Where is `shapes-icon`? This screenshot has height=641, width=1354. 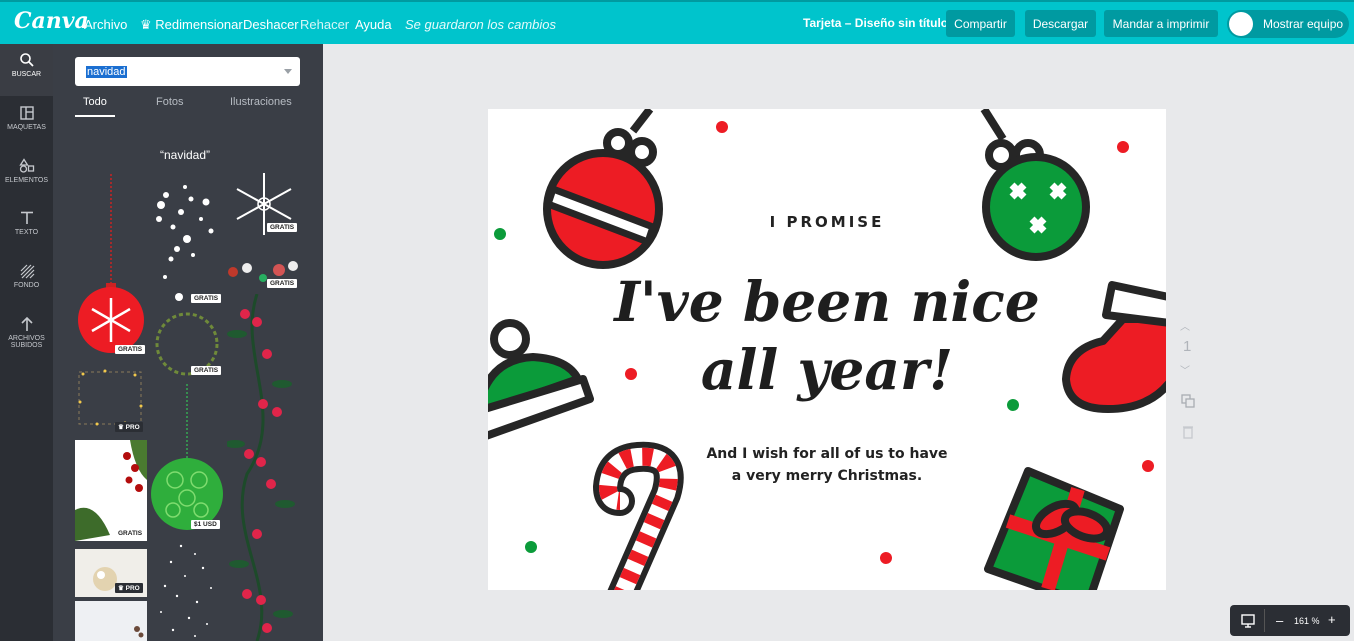
shapes-icon is located at coordinates (26, 165).